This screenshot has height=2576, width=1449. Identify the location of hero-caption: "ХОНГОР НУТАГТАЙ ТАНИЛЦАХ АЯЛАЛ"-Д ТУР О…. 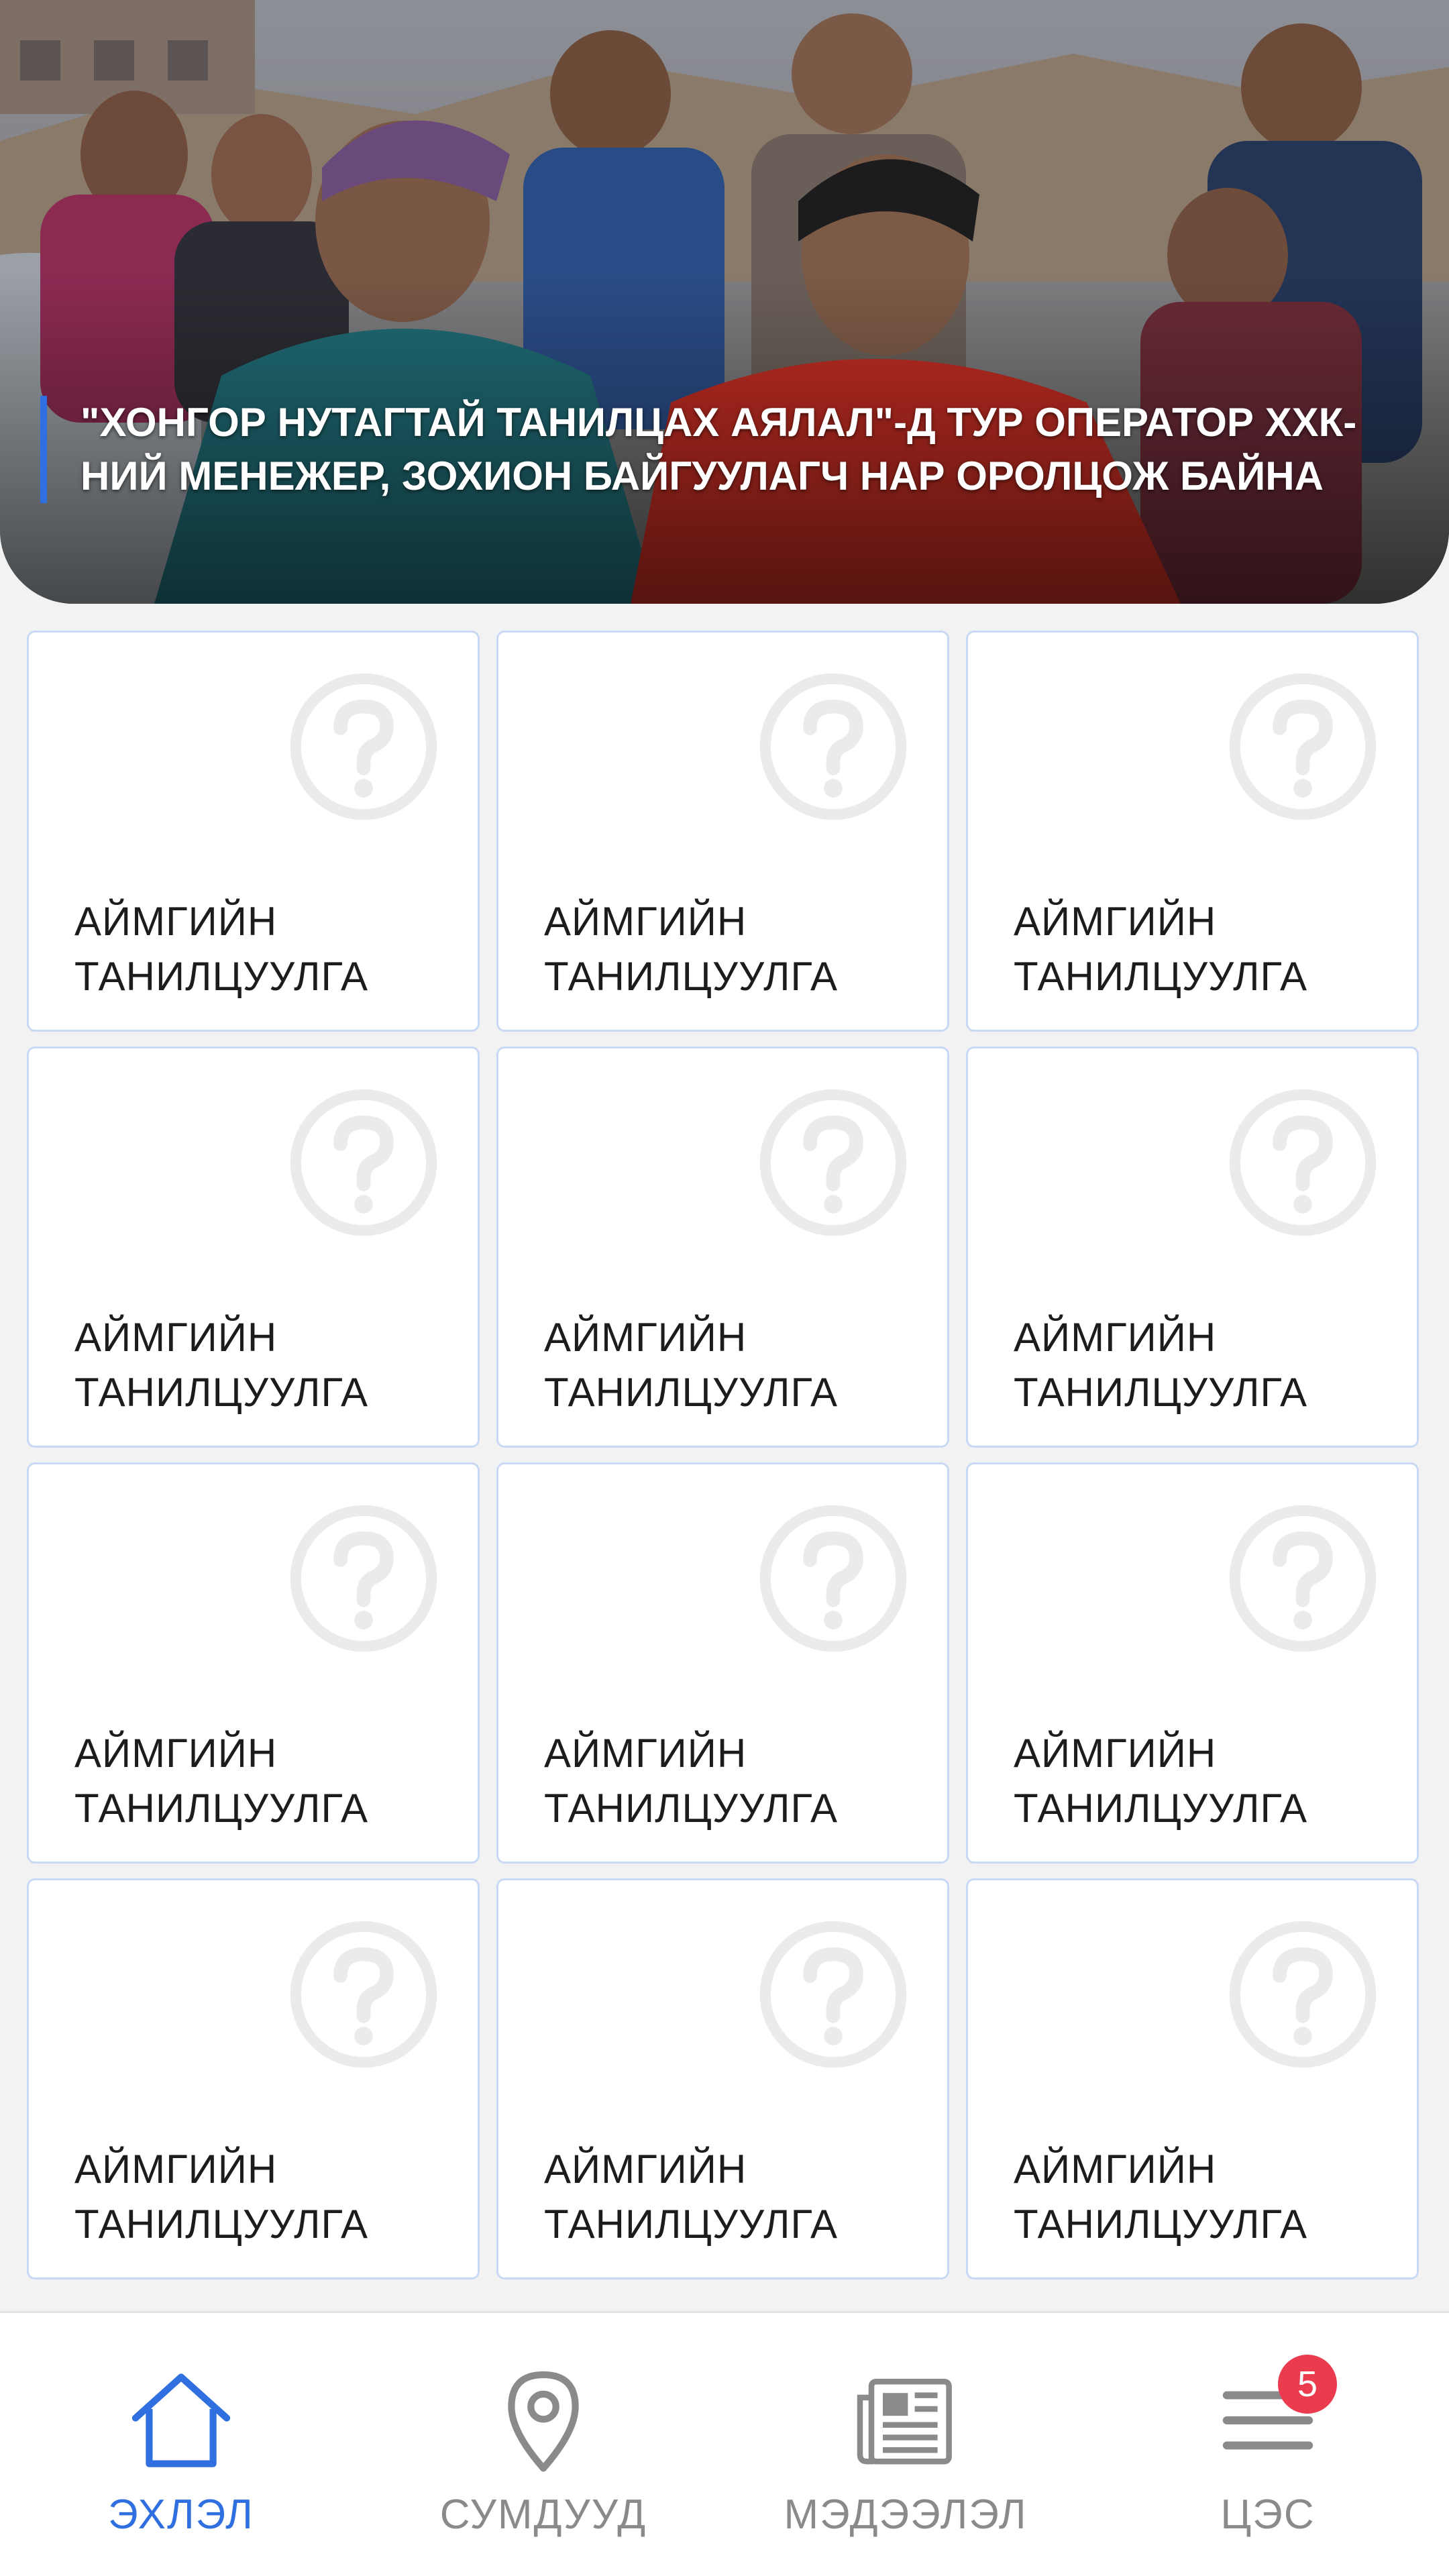
(724, 449).